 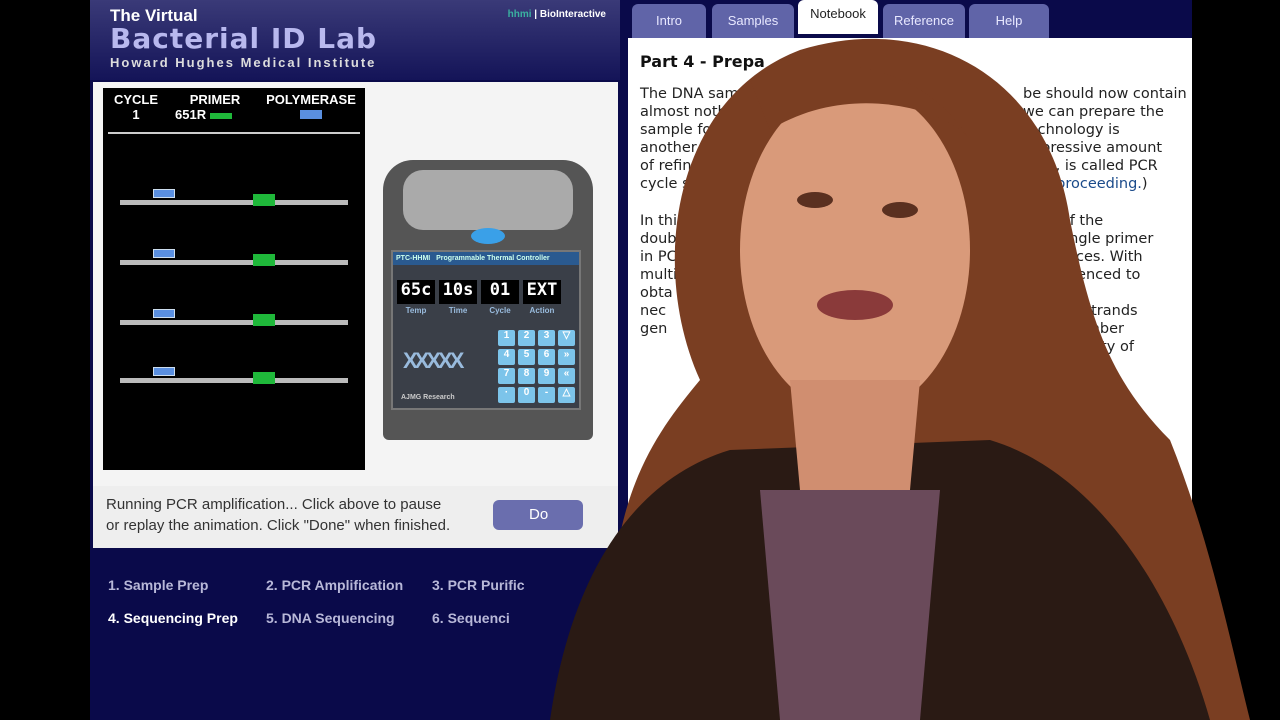 What do you see at coordinates (519, 14) in the screenshot?
I see `logo-hhmi: hhmi` at bounding box center [519, 14].